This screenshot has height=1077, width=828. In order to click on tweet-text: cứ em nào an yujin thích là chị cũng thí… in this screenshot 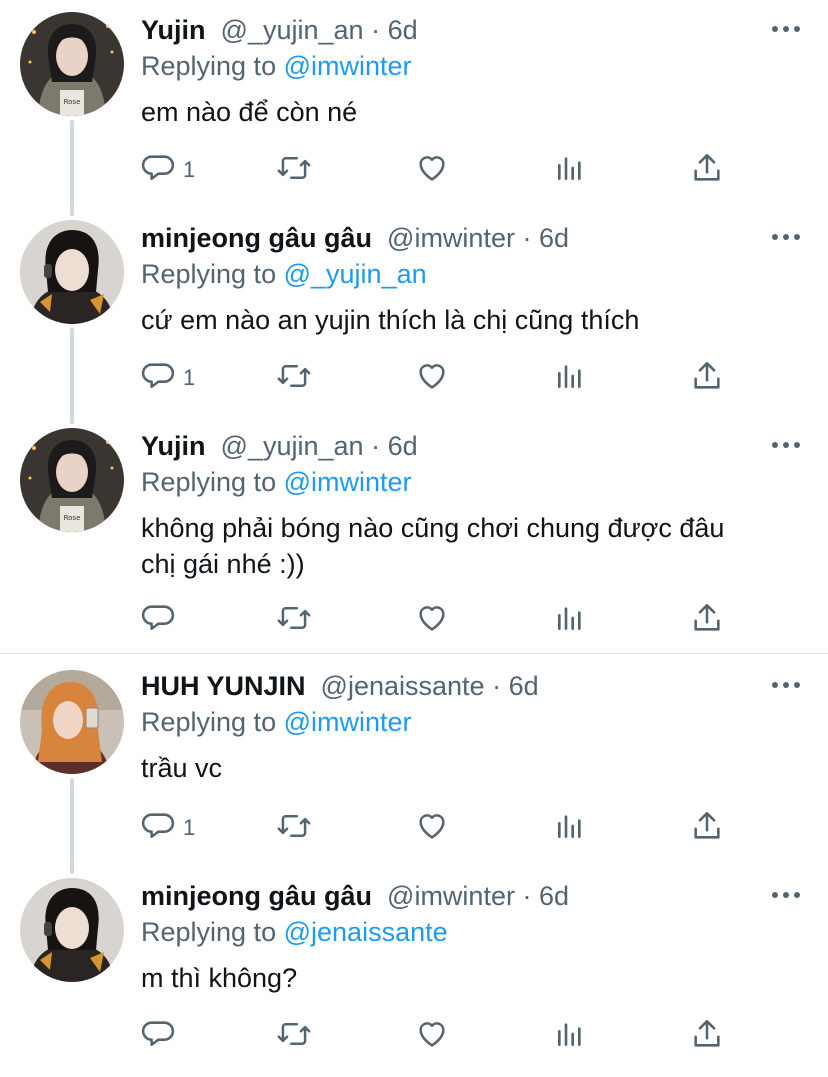, I will do `click(471, 320)`.